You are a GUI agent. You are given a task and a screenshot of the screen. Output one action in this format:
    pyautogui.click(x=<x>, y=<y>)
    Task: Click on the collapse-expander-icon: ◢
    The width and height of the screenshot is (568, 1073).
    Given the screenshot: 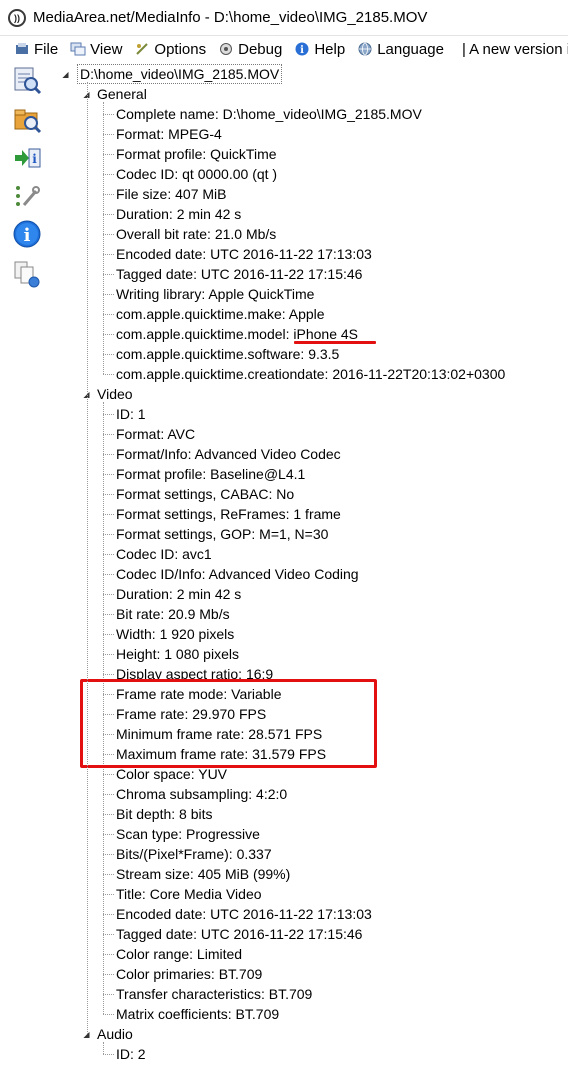 What is the action you would take?
    pyautogui.click(x=65, y=74)
    